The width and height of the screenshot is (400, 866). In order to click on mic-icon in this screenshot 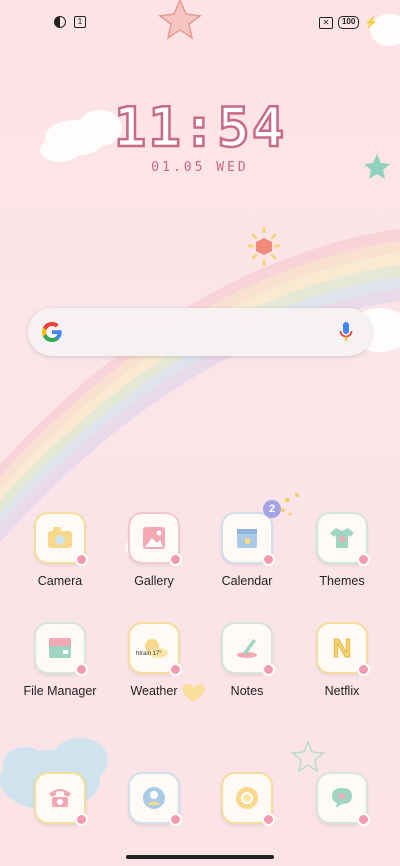, I will do `click(346, 332)`.